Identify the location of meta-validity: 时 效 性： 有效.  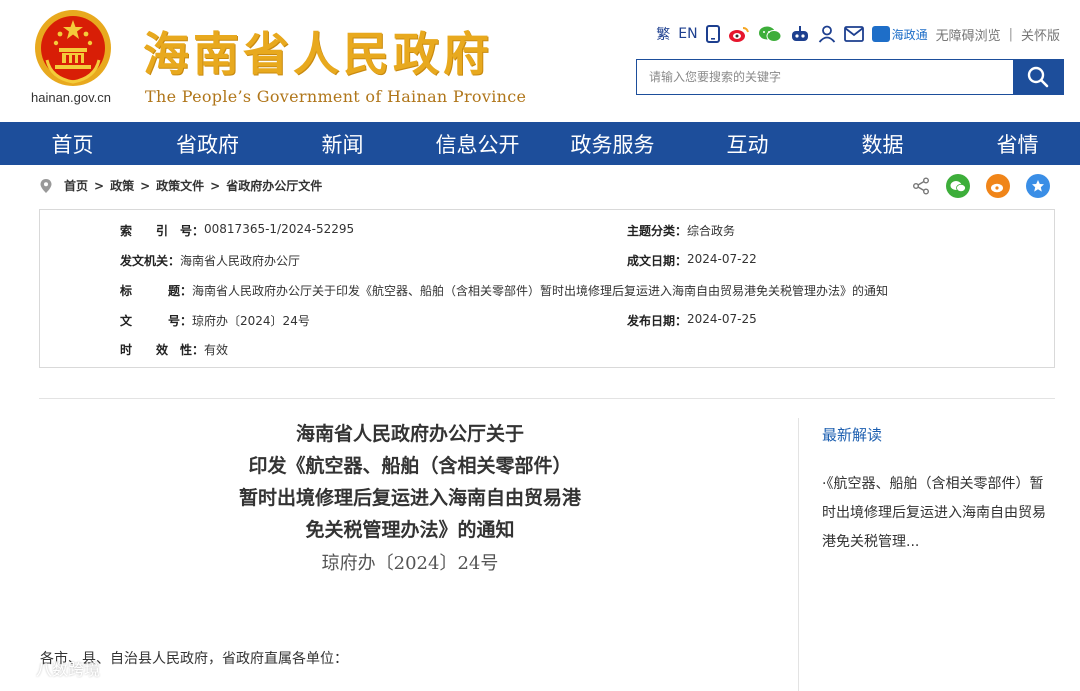
(174, 349).